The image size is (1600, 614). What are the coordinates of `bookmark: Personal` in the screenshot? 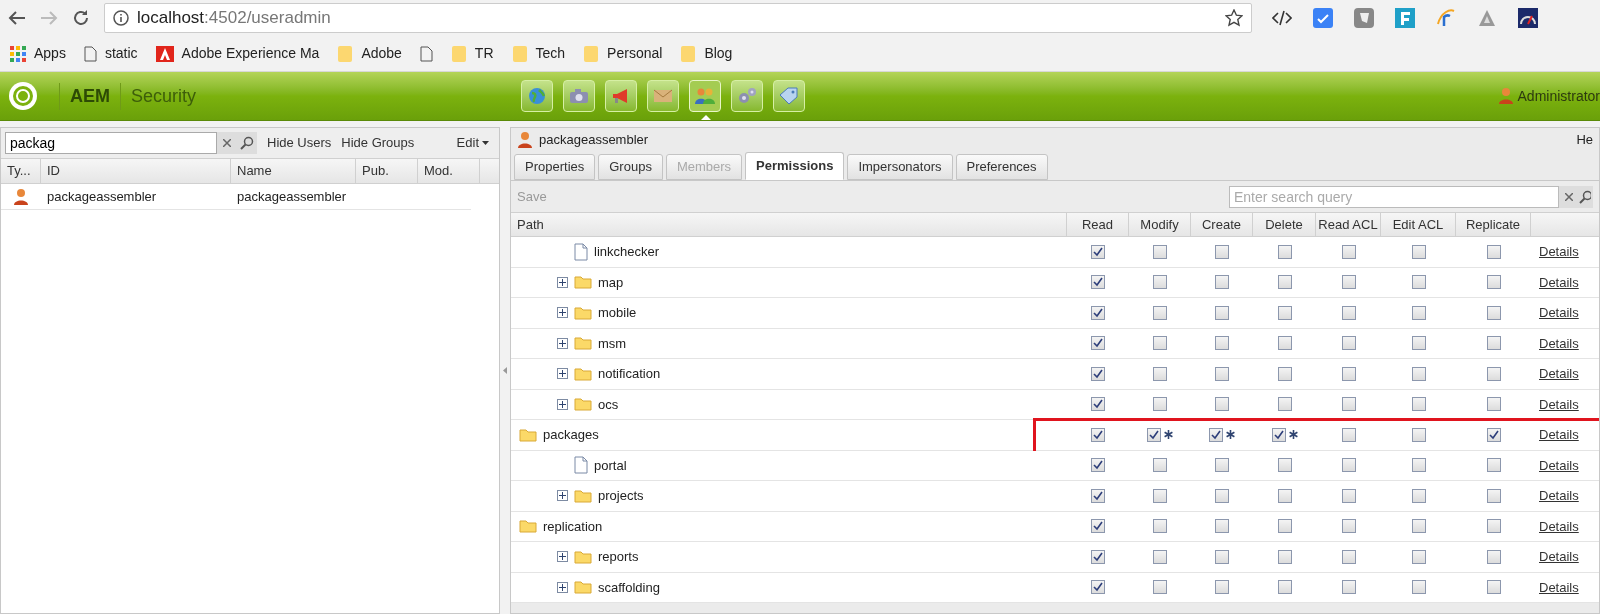 It's located at (635, 53).